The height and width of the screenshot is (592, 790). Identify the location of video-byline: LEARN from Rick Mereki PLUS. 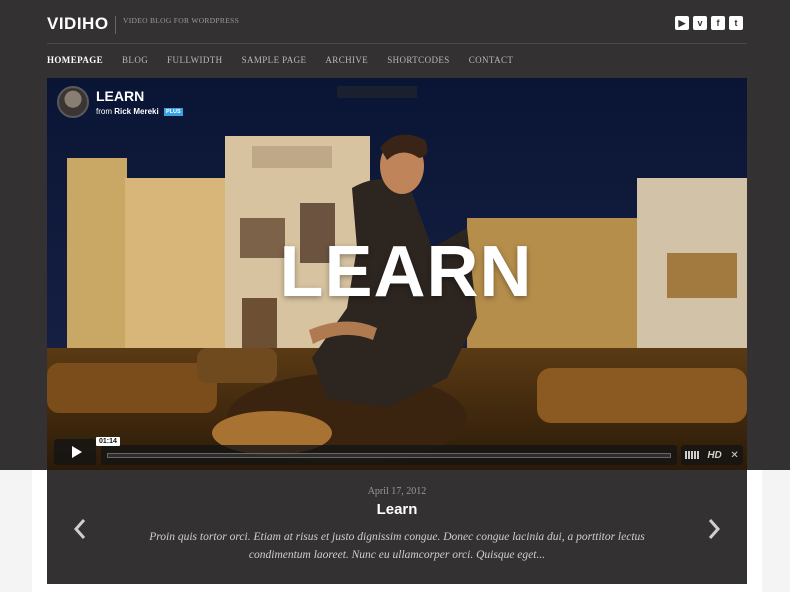
(120, 102).